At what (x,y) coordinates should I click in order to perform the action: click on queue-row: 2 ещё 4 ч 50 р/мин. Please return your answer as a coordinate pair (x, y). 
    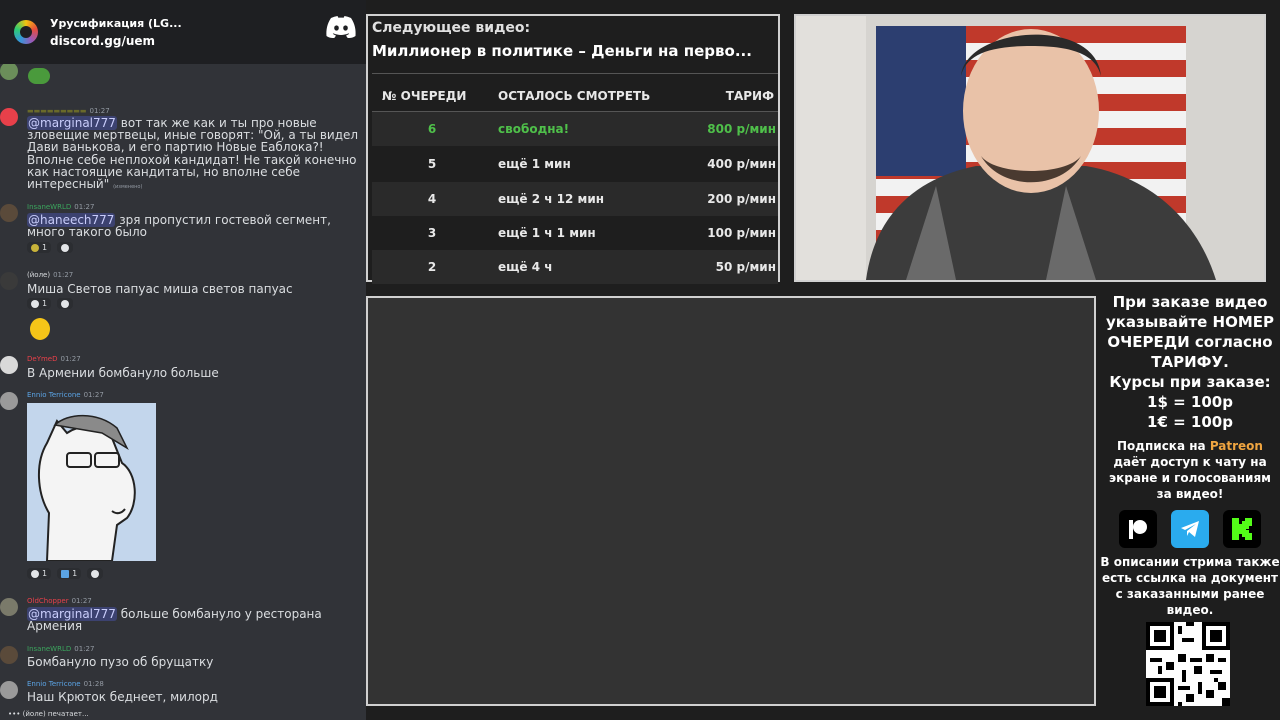
    Looking at the image, I should click on (575, 267).